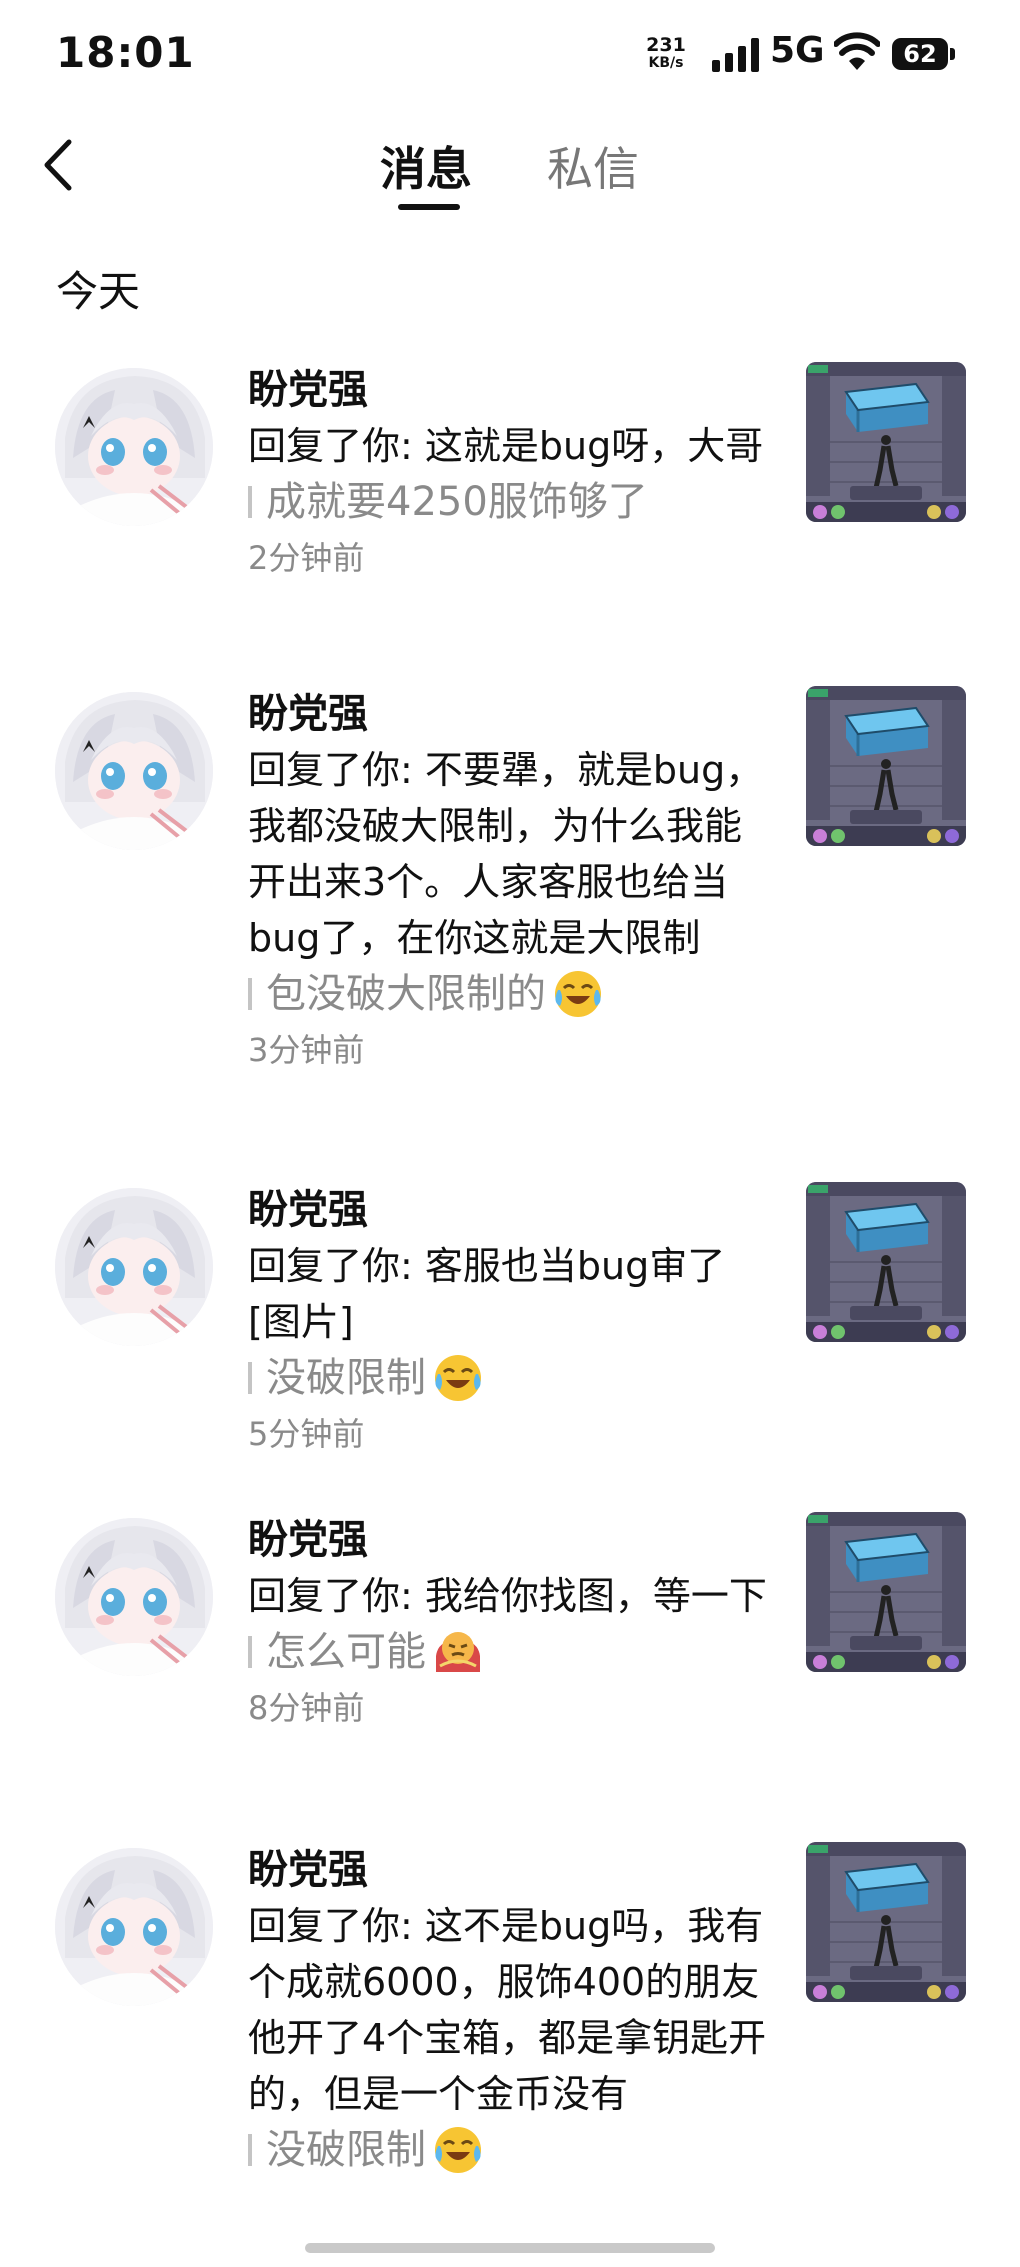  I want to click on notification-content: 盼党强 回复了你: 客服也当bug审了[图片] 没破限制 5分钟前, so click(508, 1322).